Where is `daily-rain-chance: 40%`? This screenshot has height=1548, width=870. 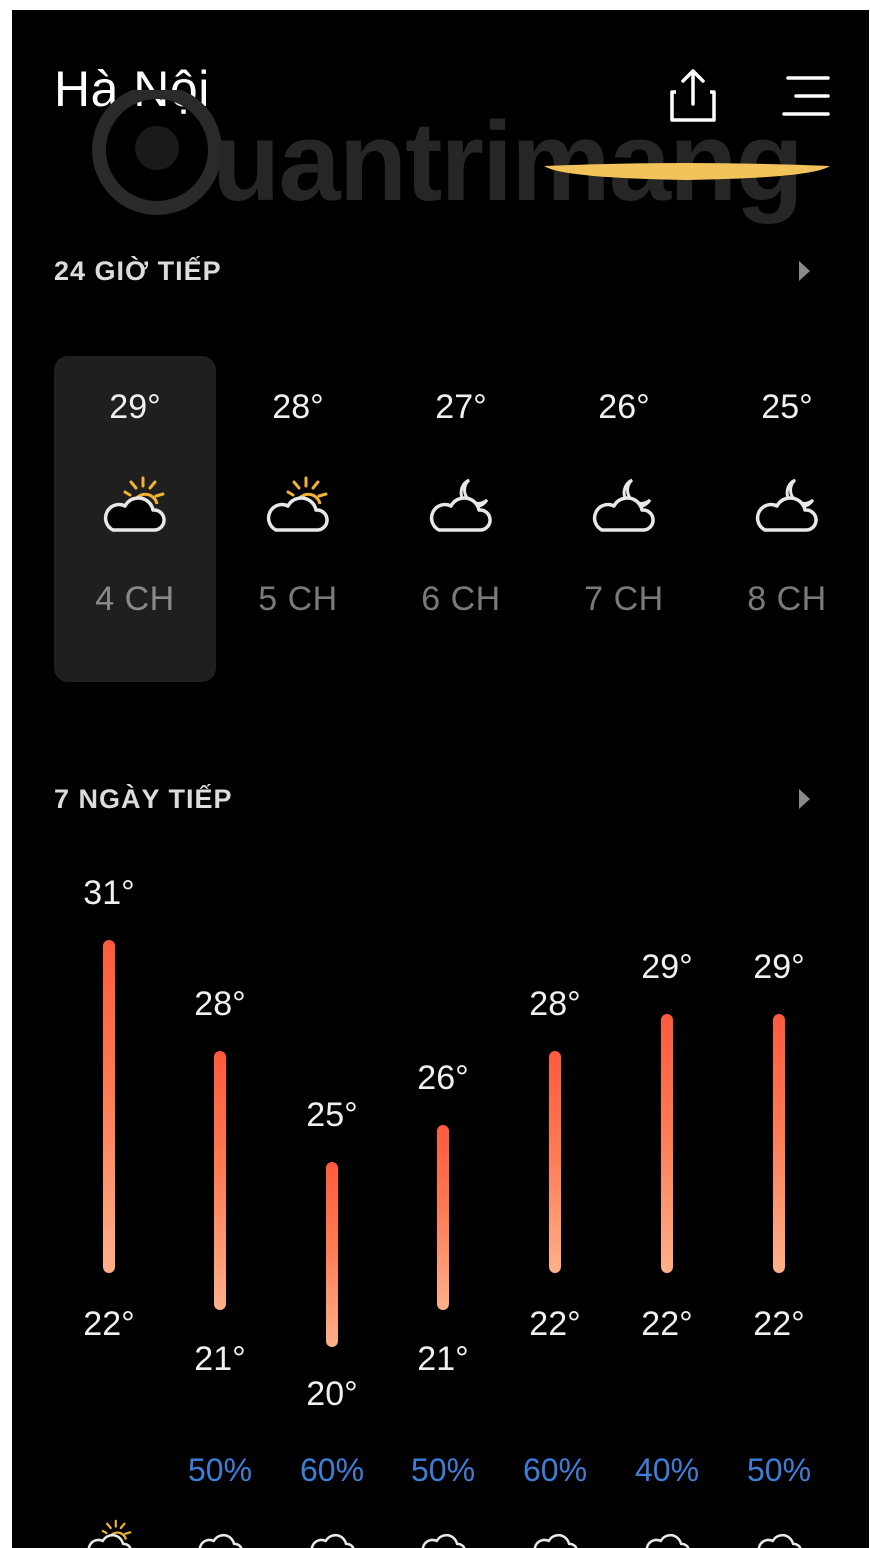
daily-rain-chance: 40% is located at coordinates (667, 1470).